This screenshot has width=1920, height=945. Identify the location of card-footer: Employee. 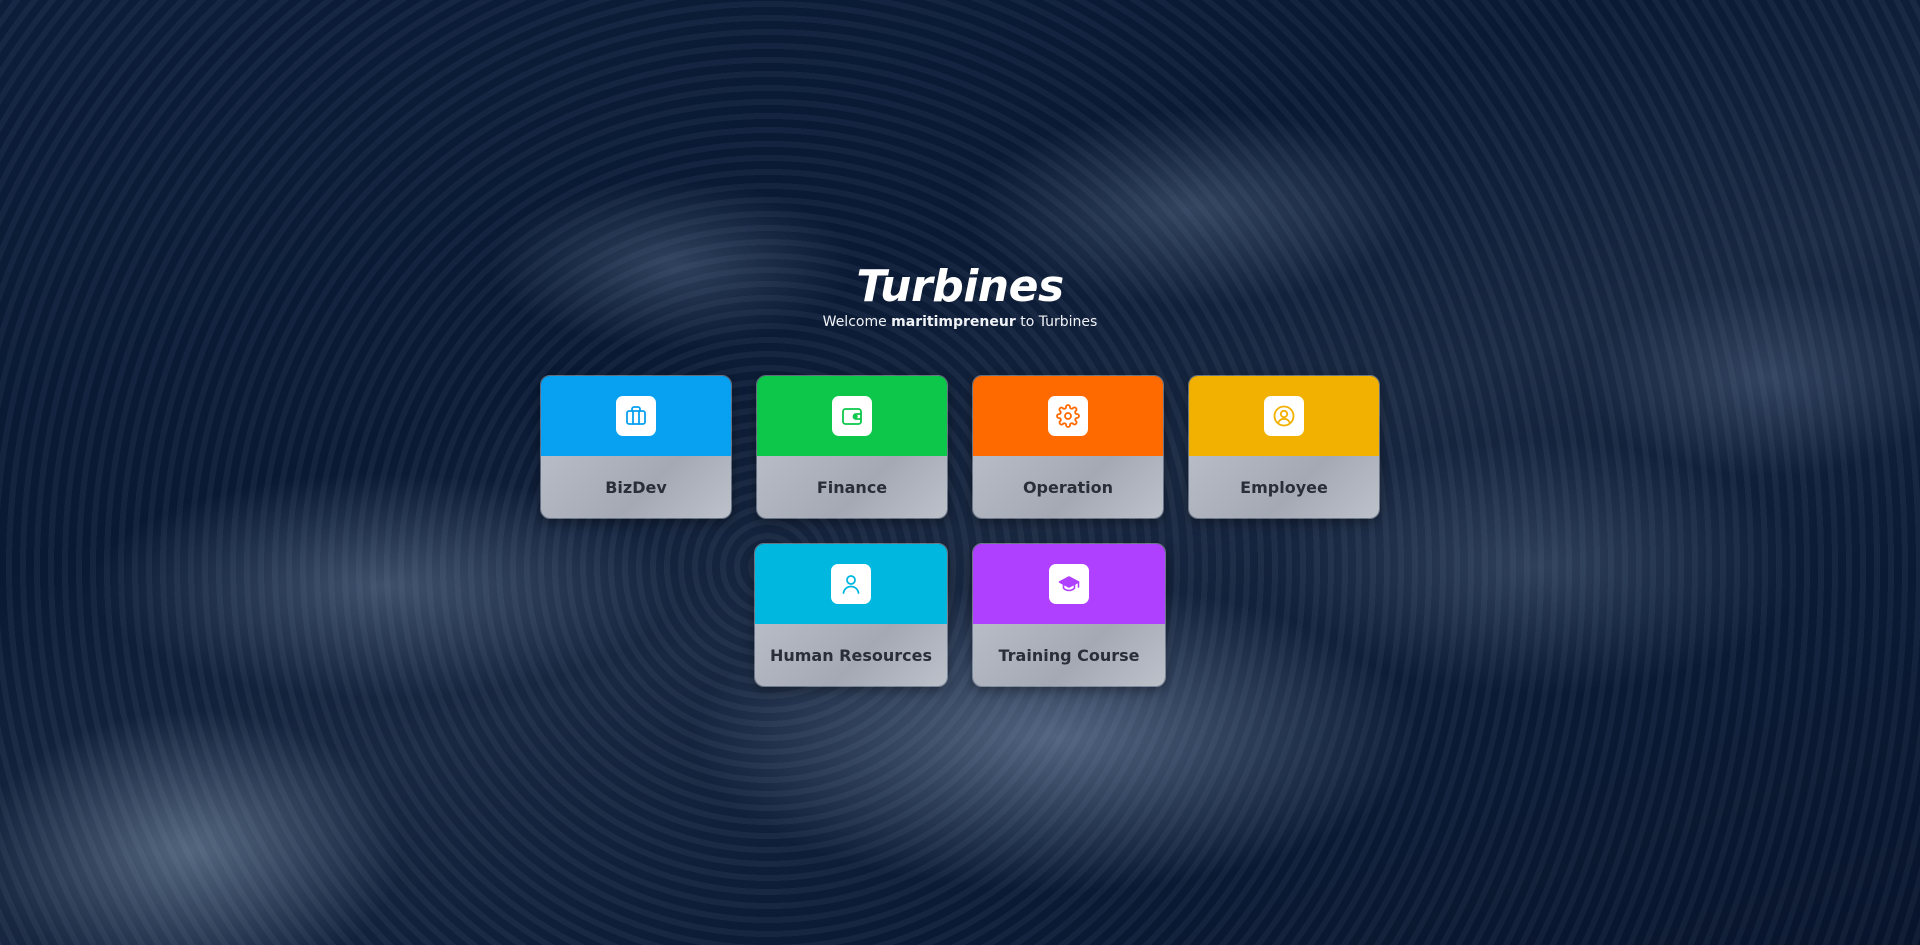
(1284, 487).